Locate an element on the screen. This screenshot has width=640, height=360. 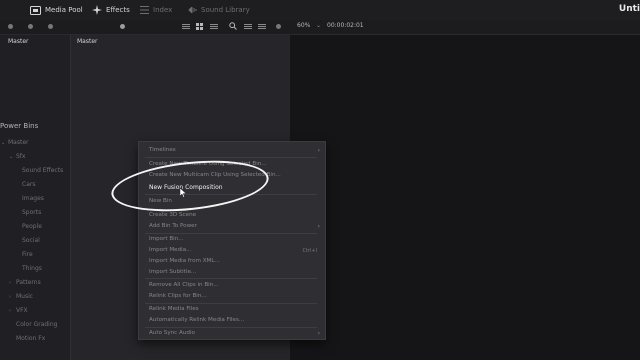
project-title: Unti is located at coordinates (629, 9).